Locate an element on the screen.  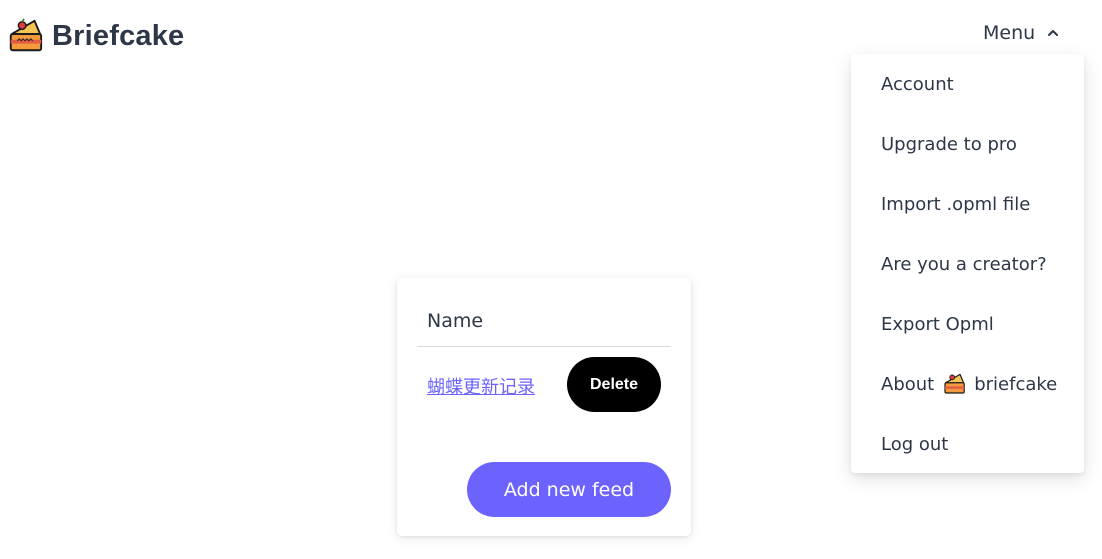
app-title: Briefcake is located at coordinates (118, 35).